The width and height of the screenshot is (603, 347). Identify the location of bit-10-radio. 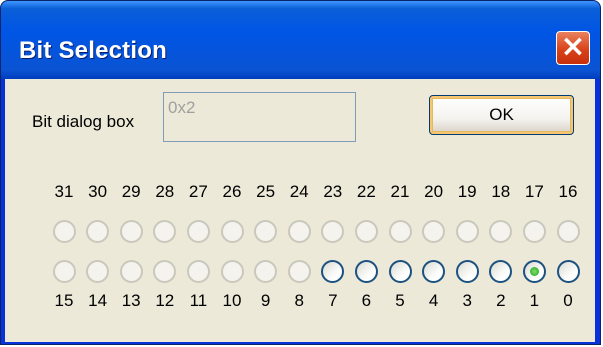
(232, 271).